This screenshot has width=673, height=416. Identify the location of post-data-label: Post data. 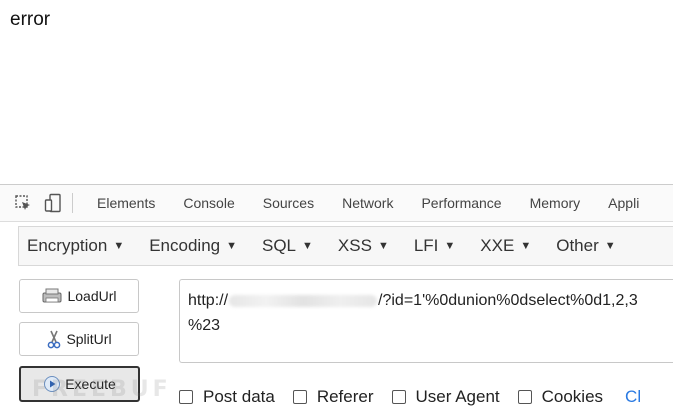
(239, 396).